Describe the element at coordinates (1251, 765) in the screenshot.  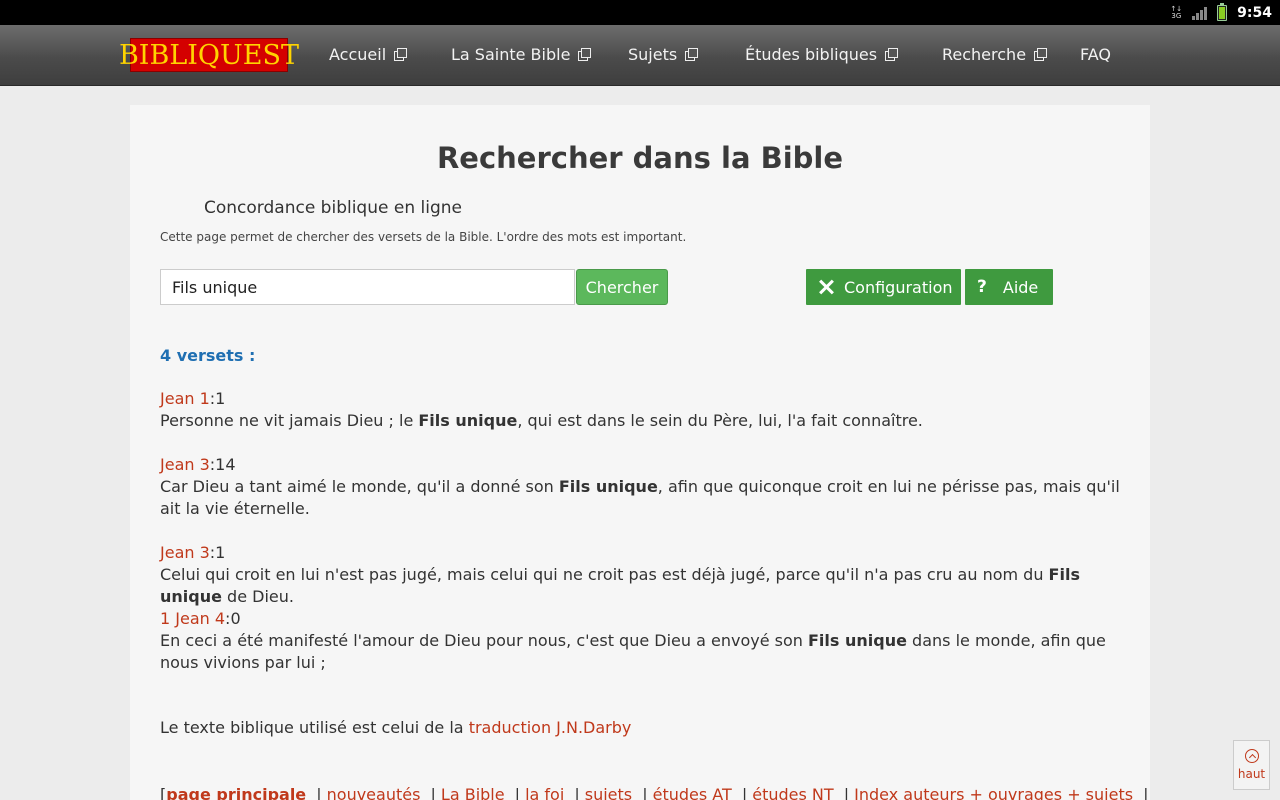
I see `back-to-top-button: haut` at that location.